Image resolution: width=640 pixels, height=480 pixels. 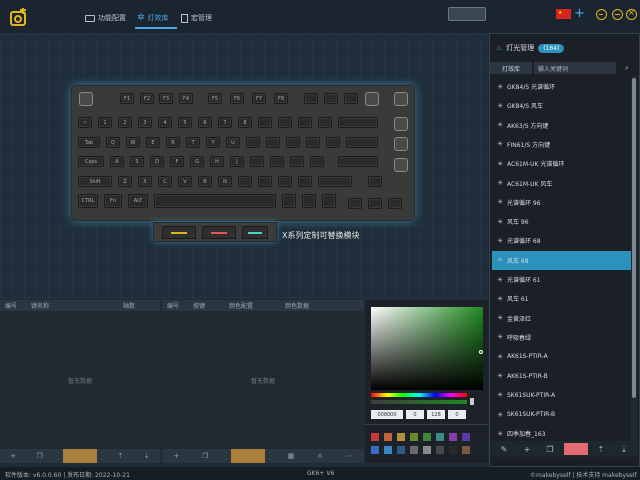 I want to click on list-item: ☀ GK84/S 风车, so click(x=561, y=105).